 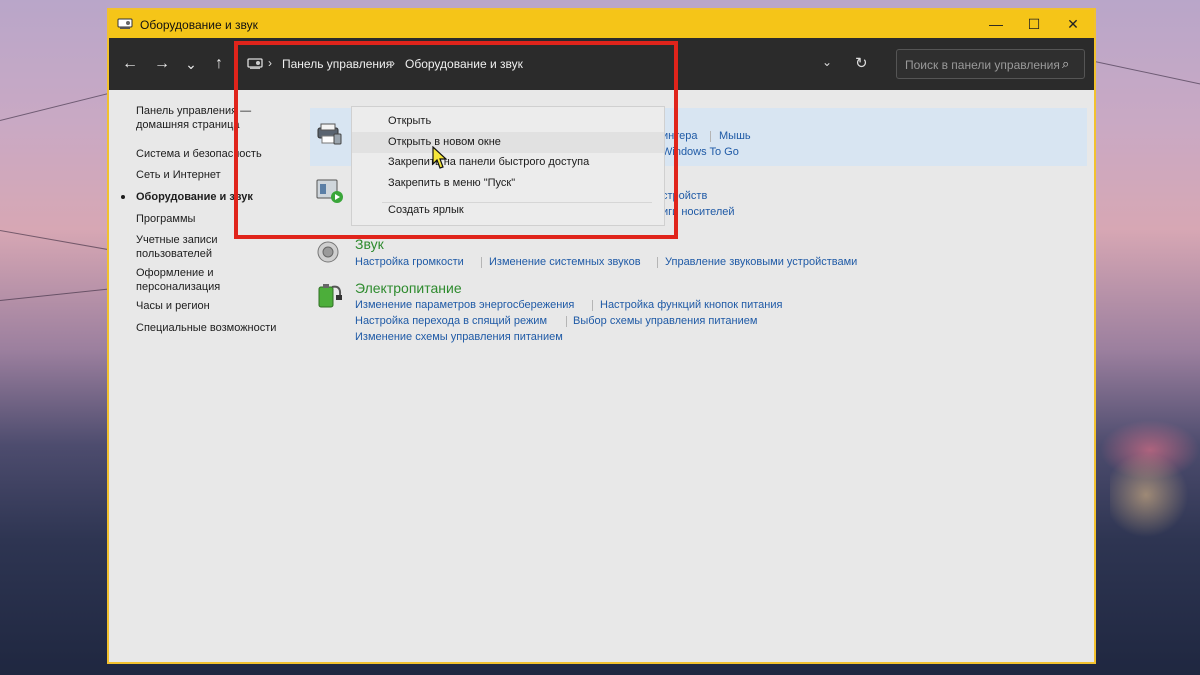 What do you see at coordinates (1034, 24) in the screenshot?
I see `maximize-button: ☐` at bounding box center [1034, 24].